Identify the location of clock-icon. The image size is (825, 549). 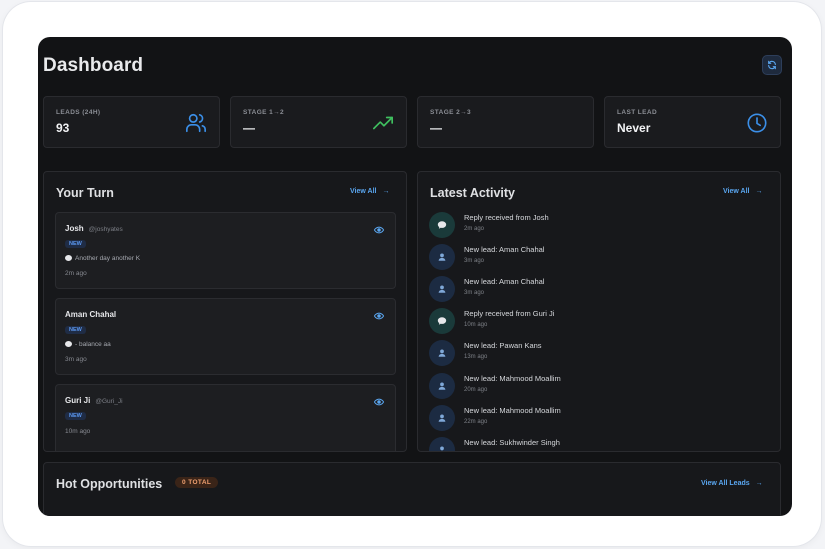
(757, 123).